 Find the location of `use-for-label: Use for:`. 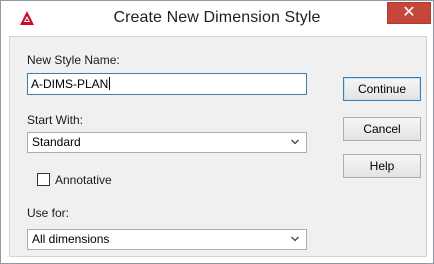

use-for-label: Use for: is located at coordinates (48, 213).